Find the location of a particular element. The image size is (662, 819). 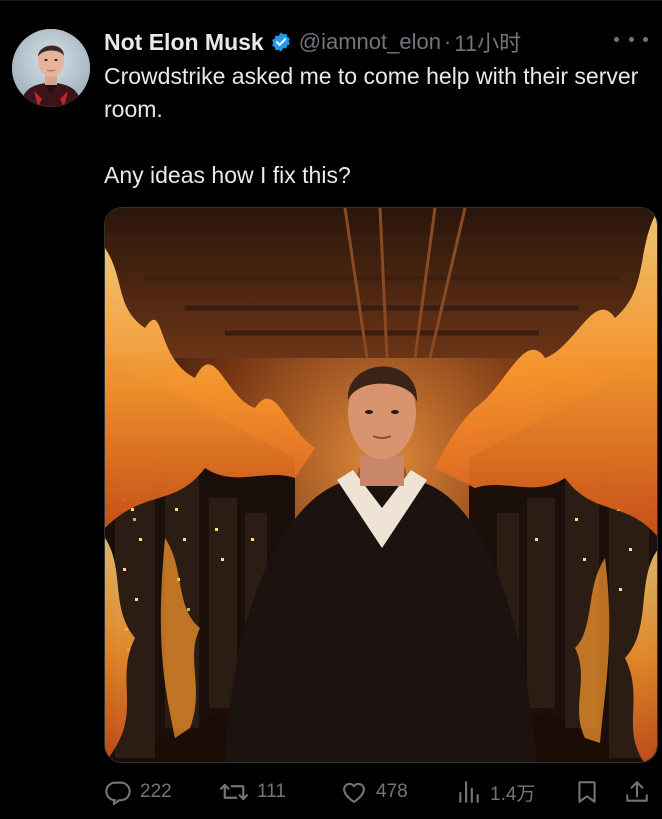

bookmark-button is located at coordinates (587, 792).